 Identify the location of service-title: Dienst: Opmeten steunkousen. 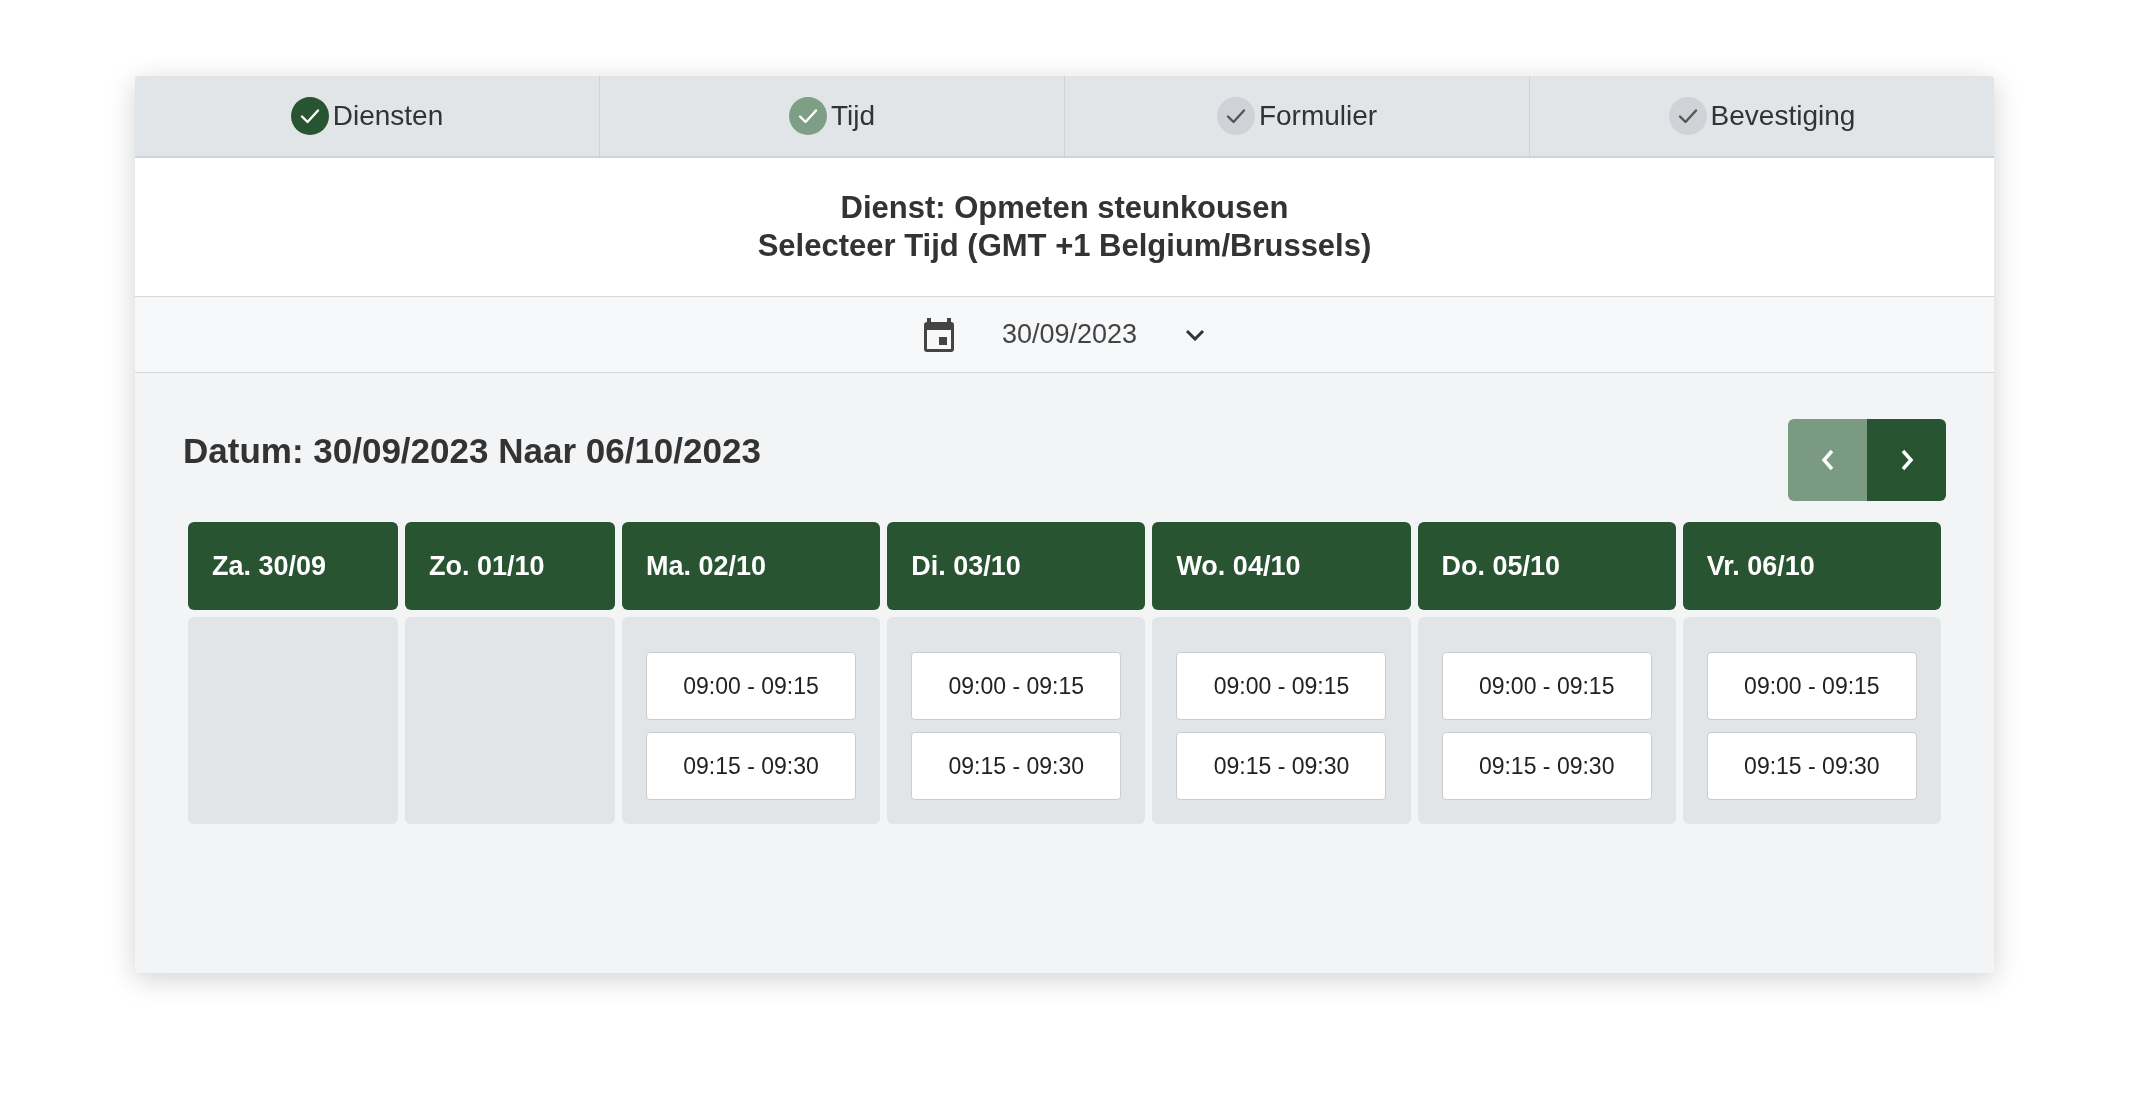
(1064, 208).